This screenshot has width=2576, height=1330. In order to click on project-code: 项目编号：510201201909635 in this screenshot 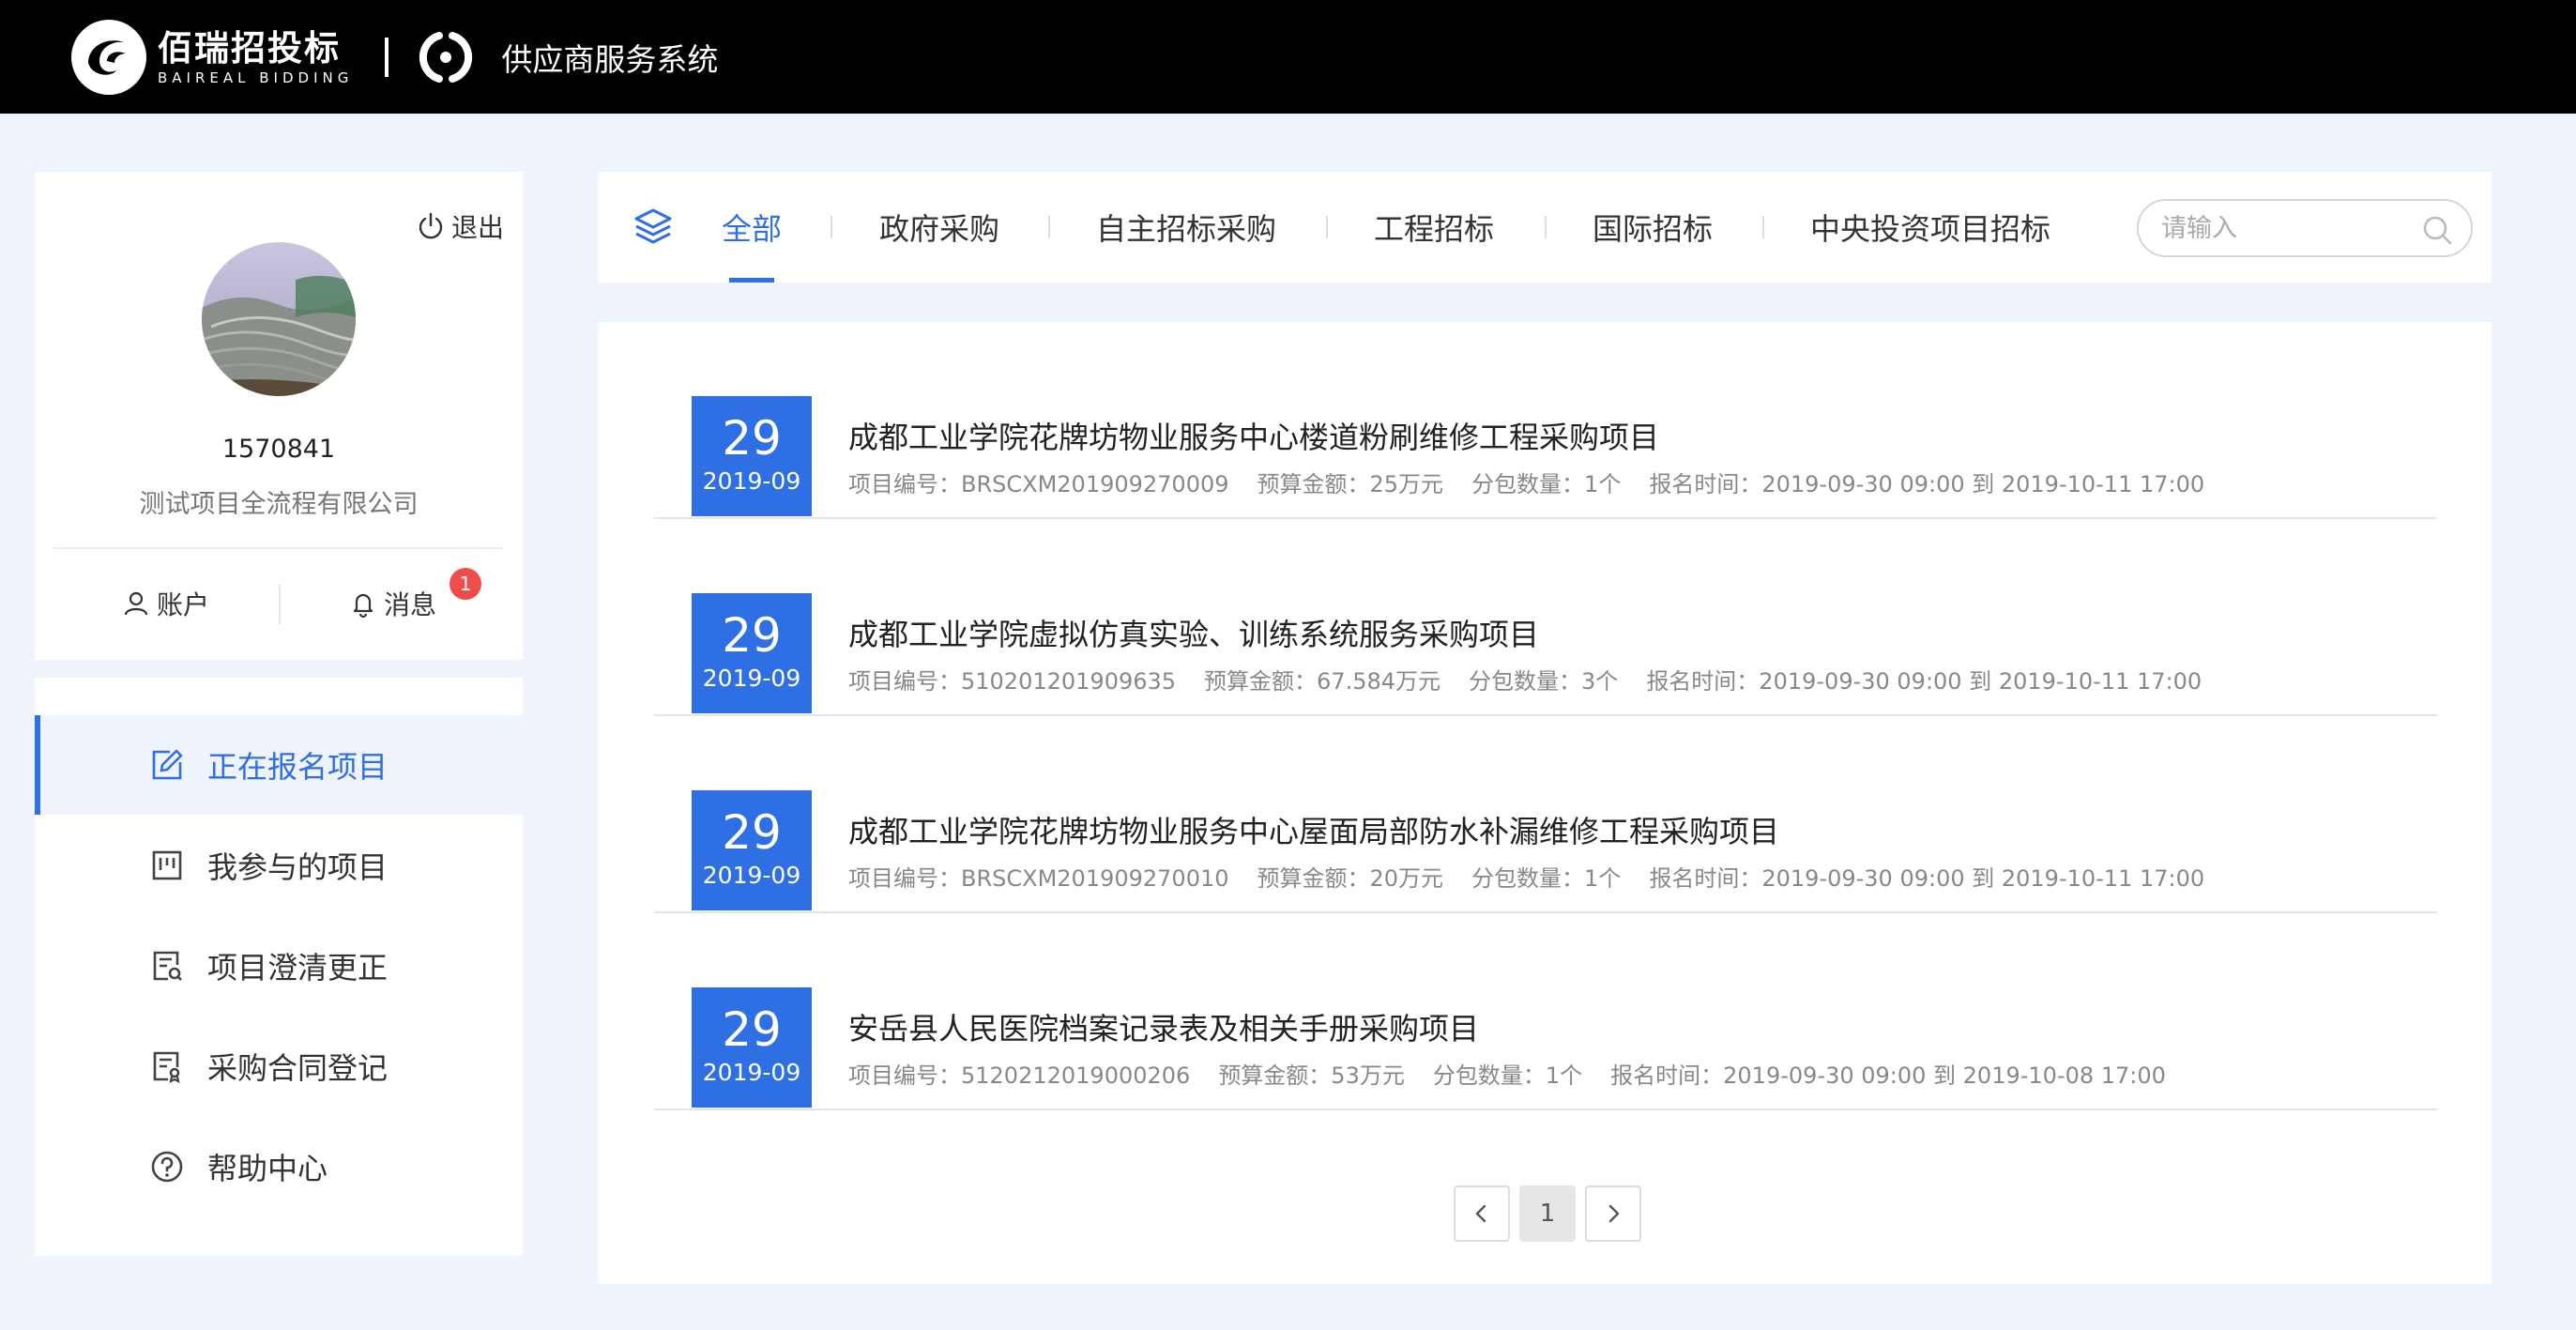, I will do `click(1012, 681)`.